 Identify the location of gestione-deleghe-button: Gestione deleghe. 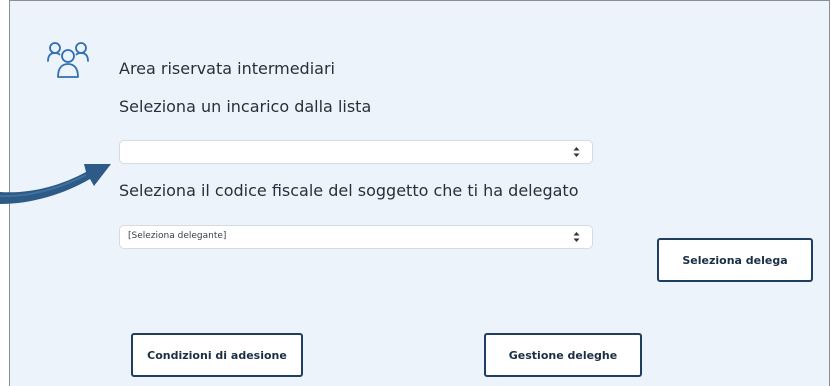
(563, 355).